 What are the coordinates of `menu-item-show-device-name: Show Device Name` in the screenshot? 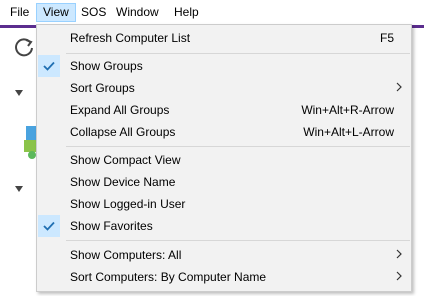 It's located at (224, 182).